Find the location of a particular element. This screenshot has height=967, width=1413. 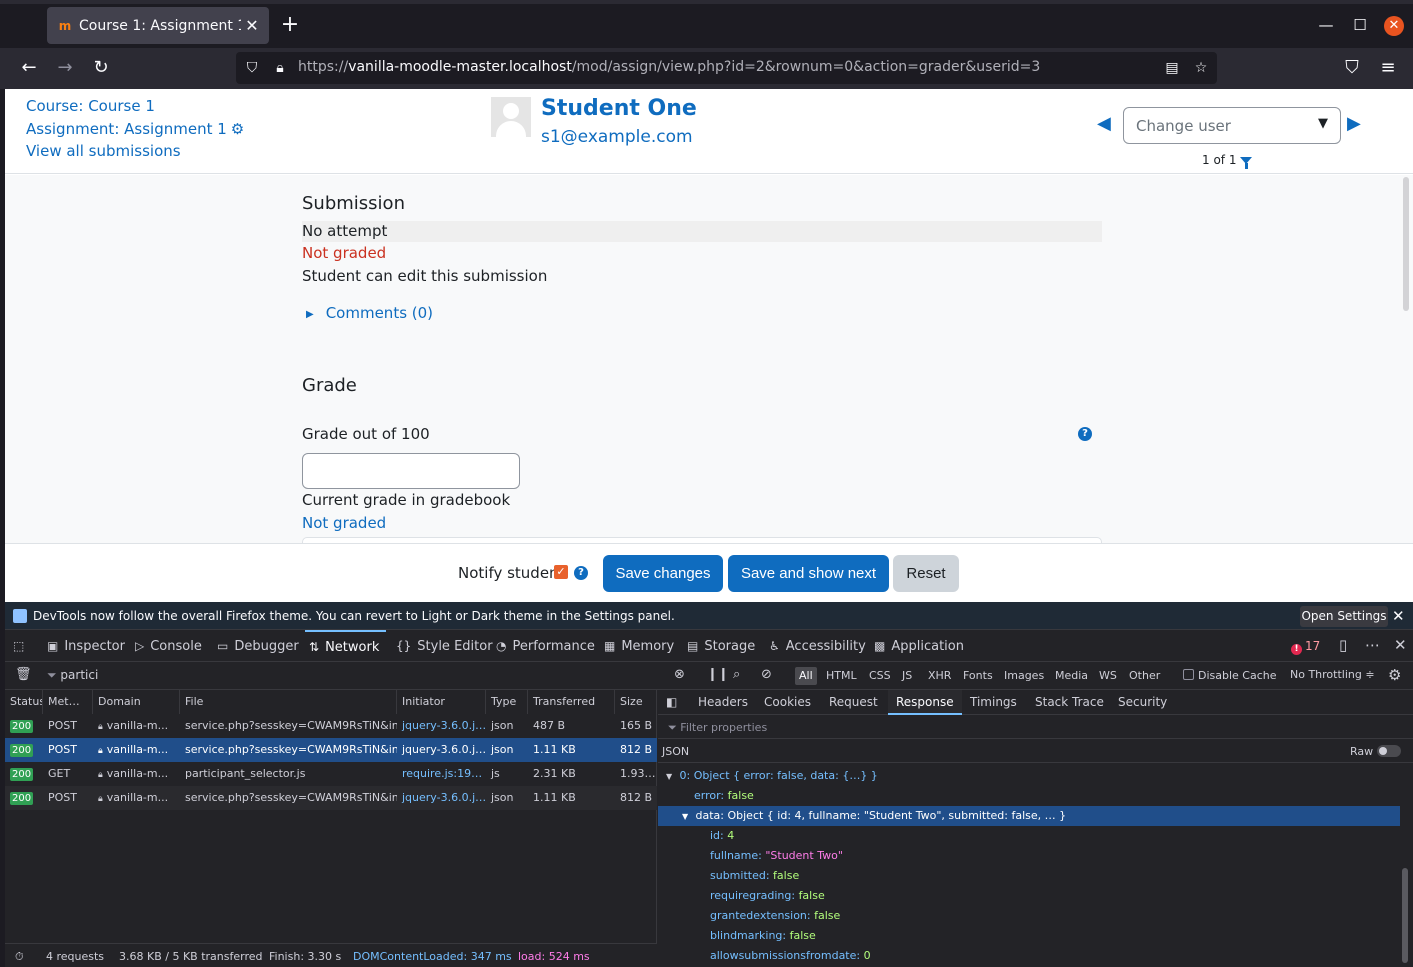

element-picker-icon: ⬚ is located at coordinates (21, 646).